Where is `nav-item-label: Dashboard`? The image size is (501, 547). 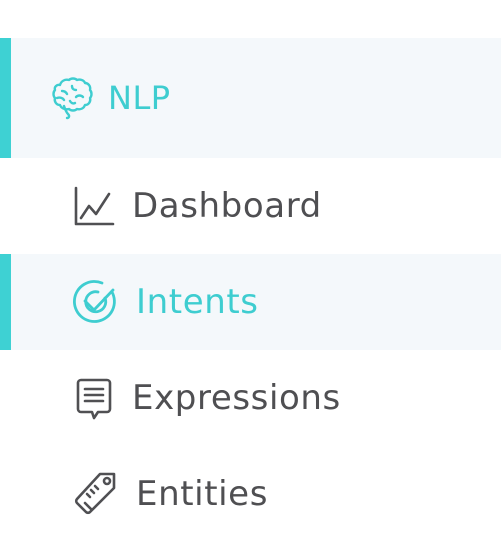
nav-item-label: Dashboard is located at coordinates (227, 206).